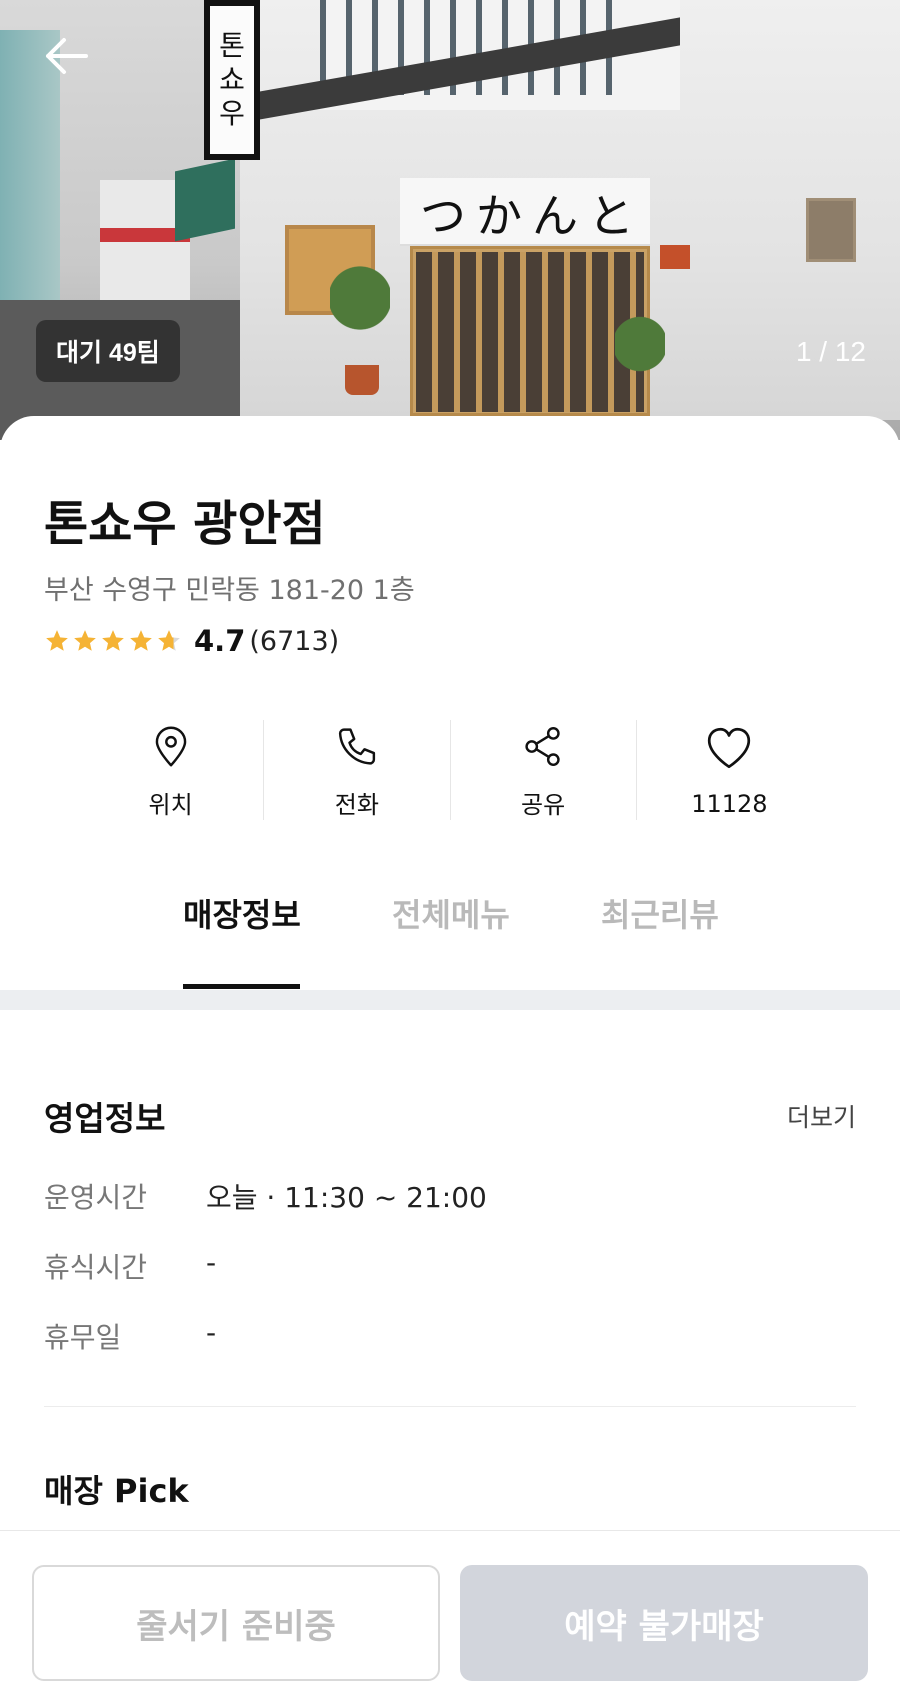 The width and height of the screenshot is (900, 1691). Describe the element at coordinates (357, 770) in the screenshot. I see `call-button: 전화` at that location.